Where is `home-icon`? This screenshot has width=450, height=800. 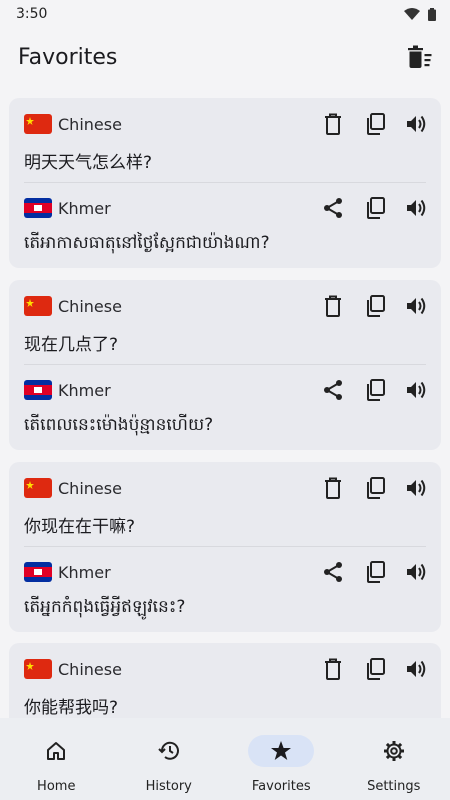
home-icon is located at coordinates (56, 751).